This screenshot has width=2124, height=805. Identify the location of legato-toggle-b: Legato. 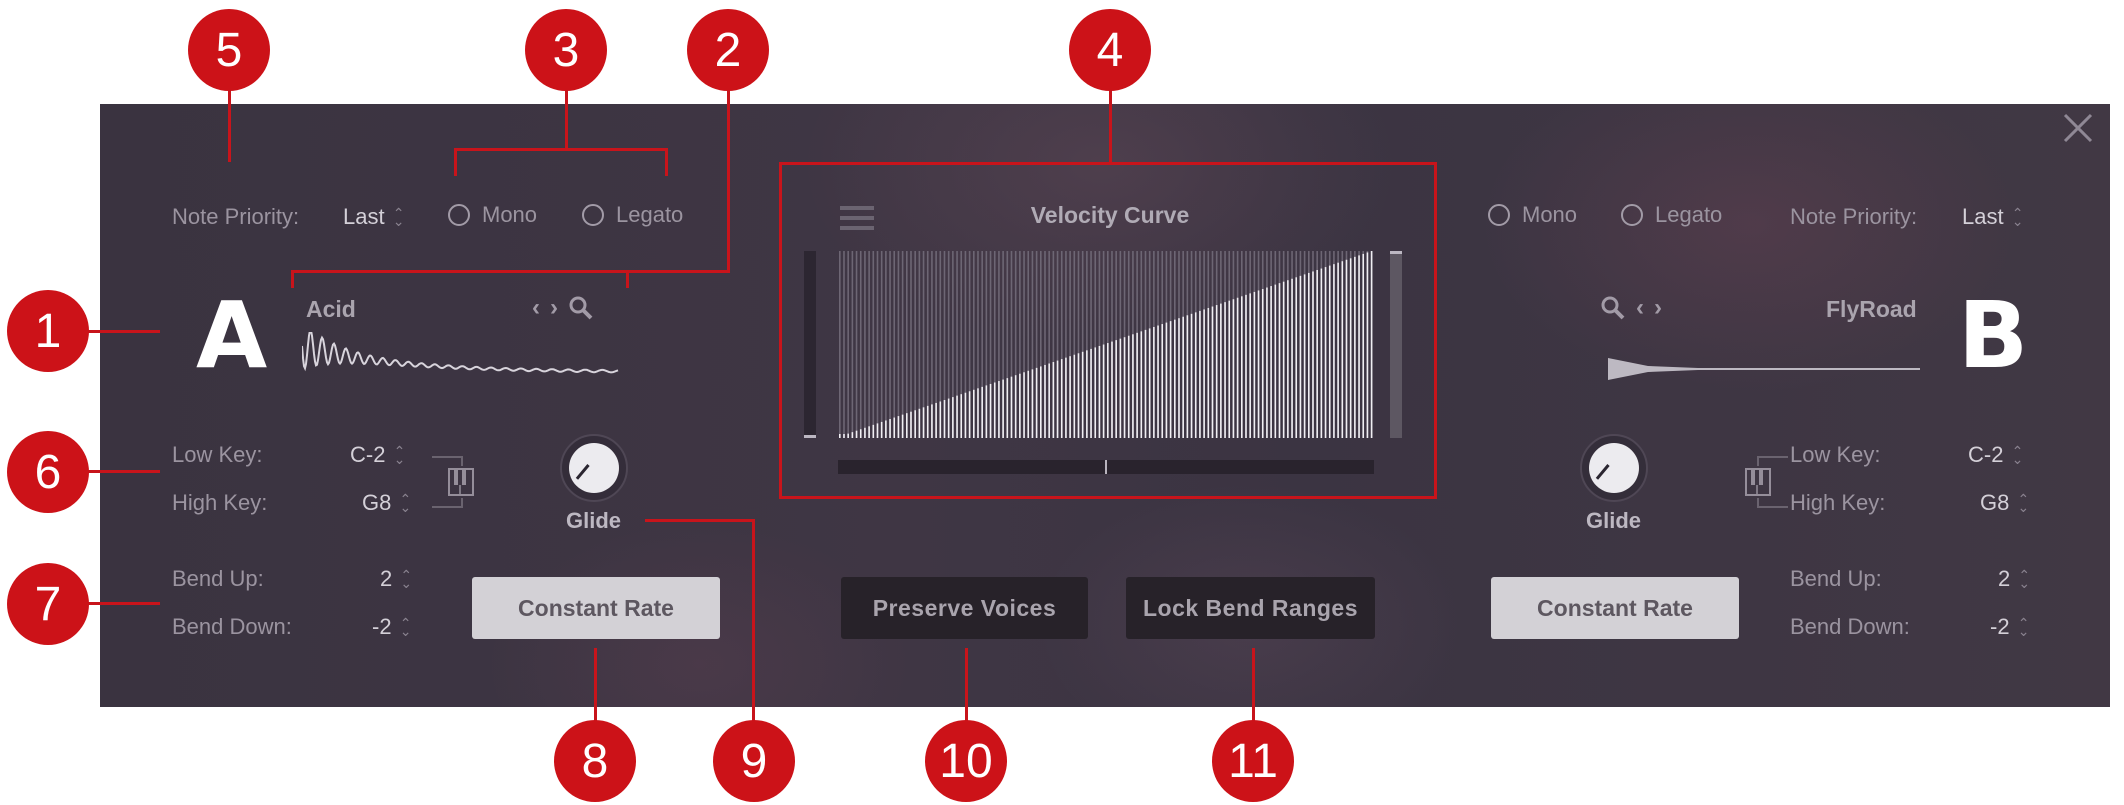
(1671, 215).